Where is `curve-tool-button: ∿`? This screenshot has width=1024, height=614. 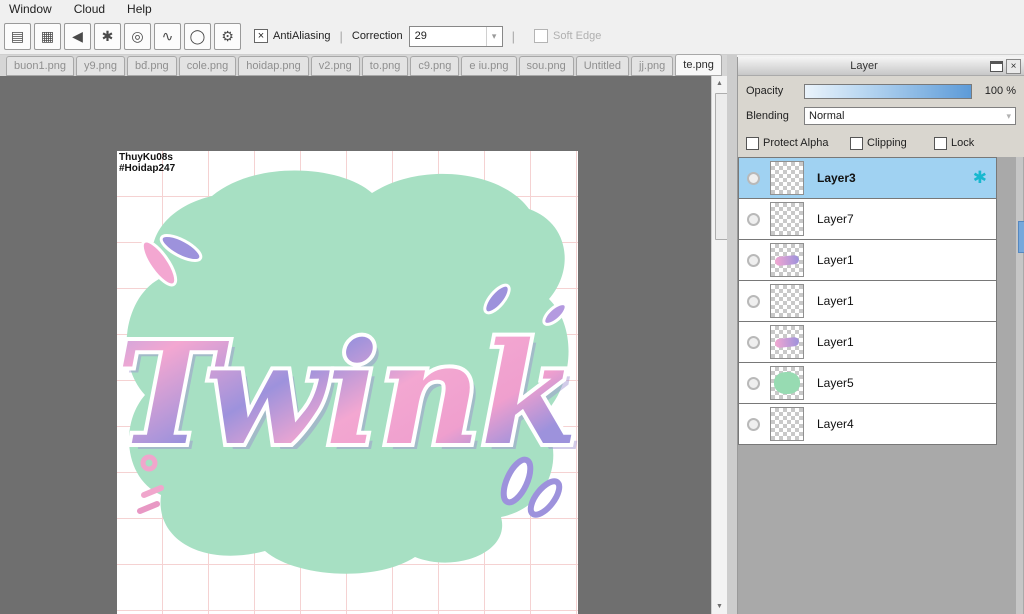
curve-tool-button: ∿ is located at coordinates (167, 36).